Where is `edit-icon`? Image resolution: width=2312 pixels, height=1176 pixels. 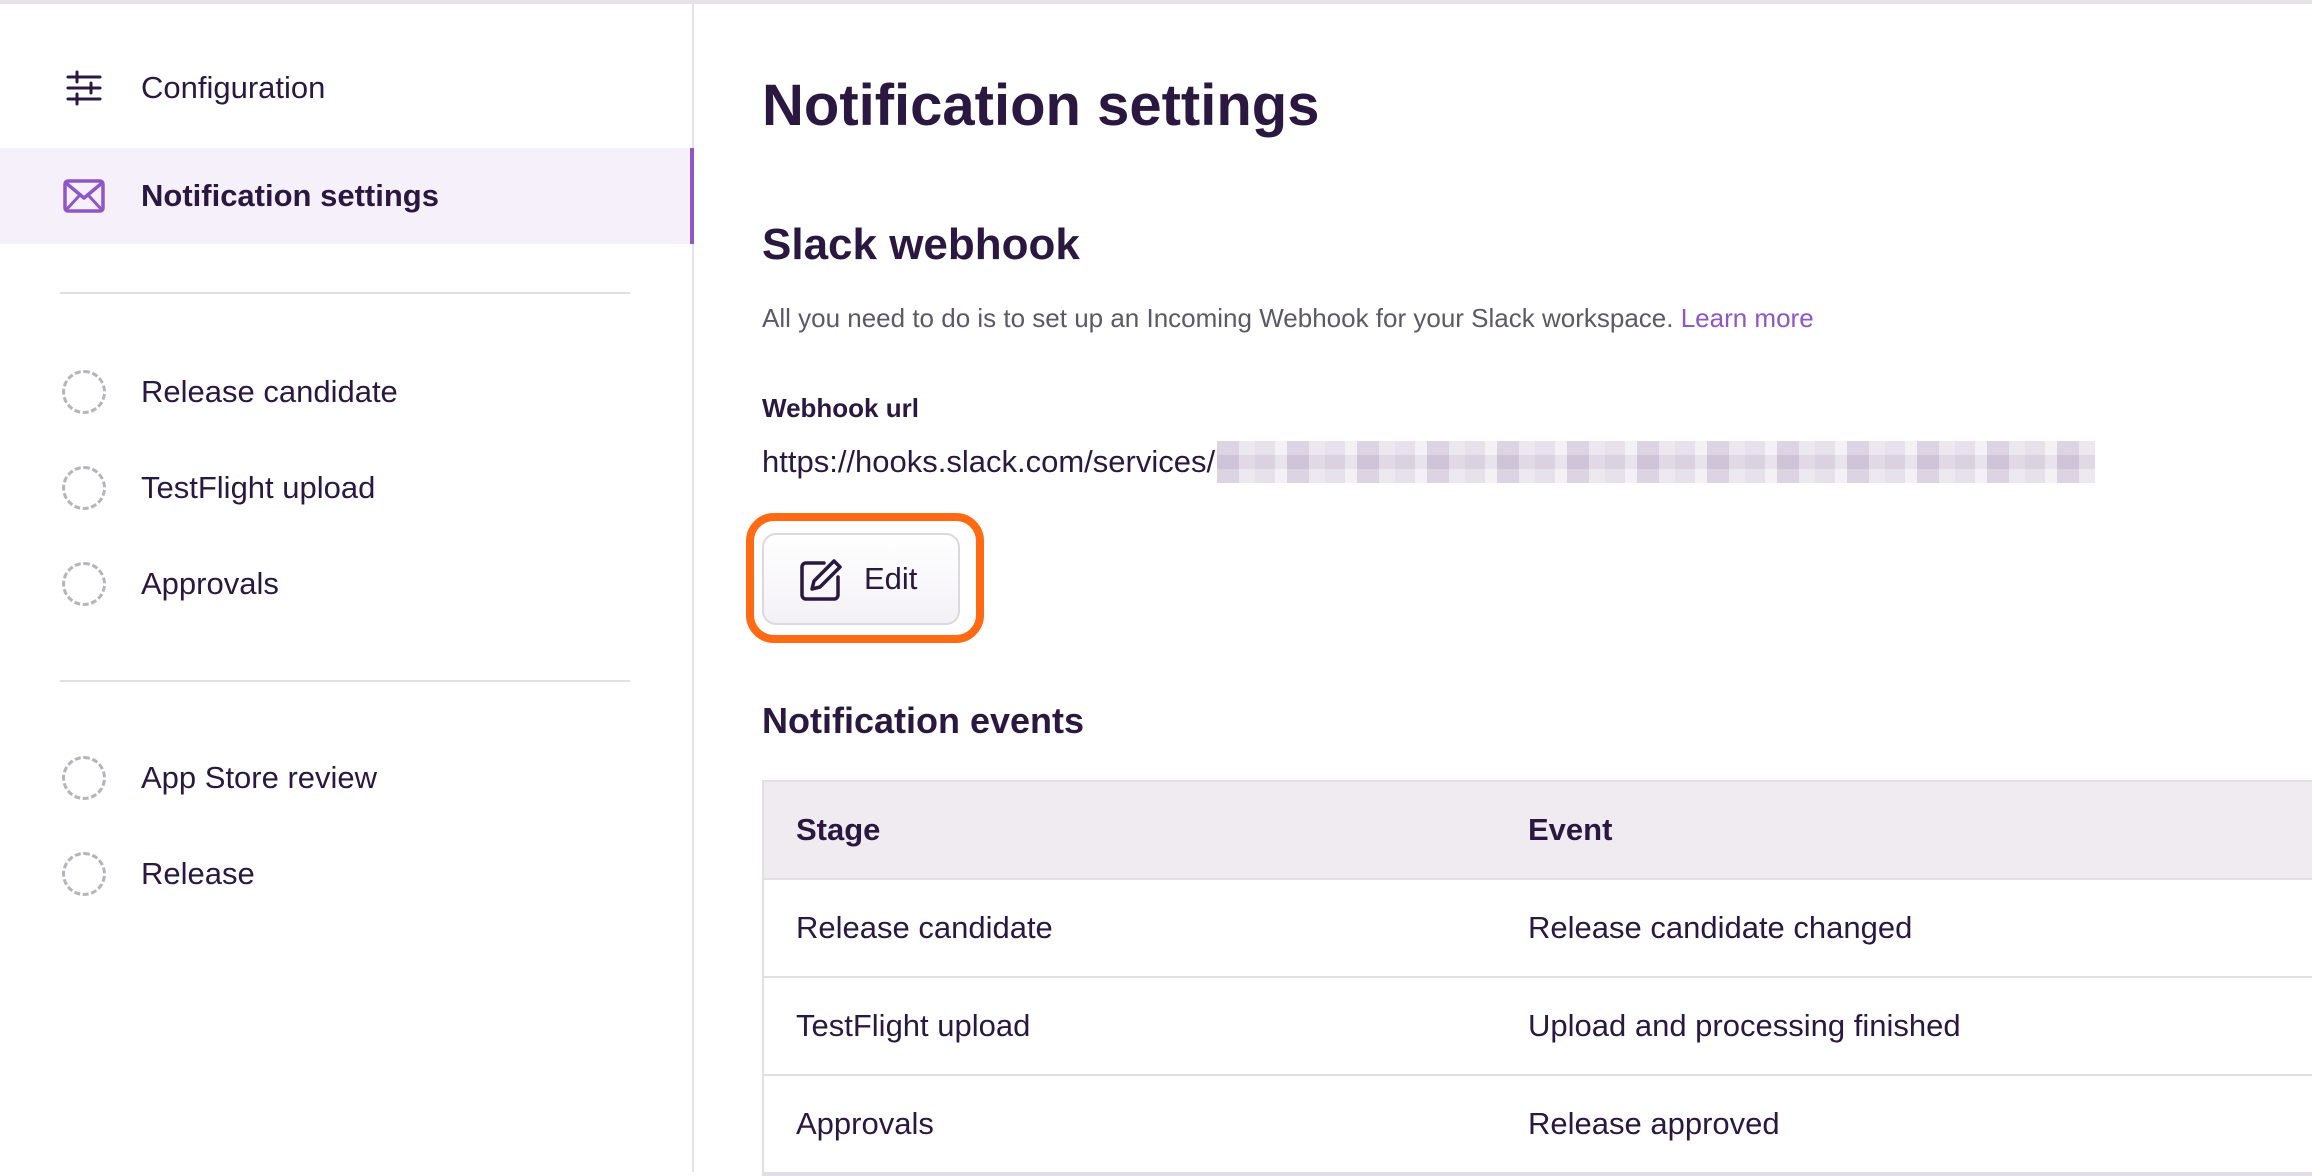 edit-icon is located at coordinates (821, 580).